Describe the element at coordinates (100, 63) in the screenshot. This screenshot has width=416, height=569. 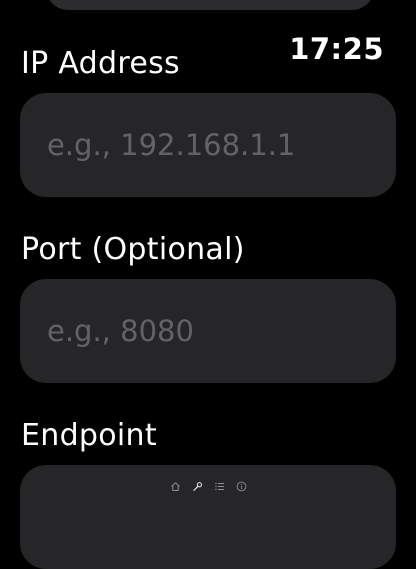
I see `ip-address-label: IP Address` at that location.